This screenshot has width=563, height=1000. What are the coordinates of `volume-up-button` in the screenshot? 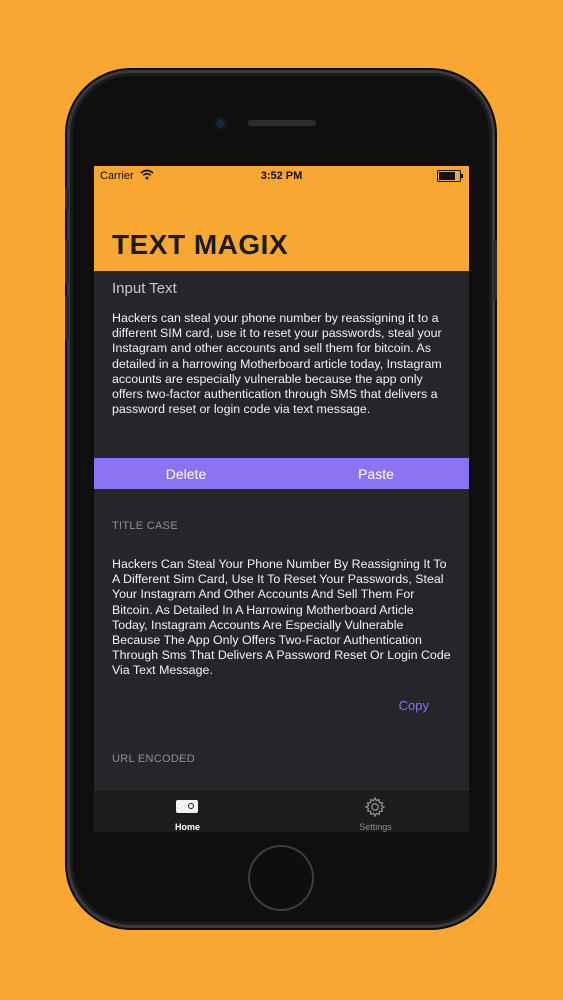 It's located at (67, 262).